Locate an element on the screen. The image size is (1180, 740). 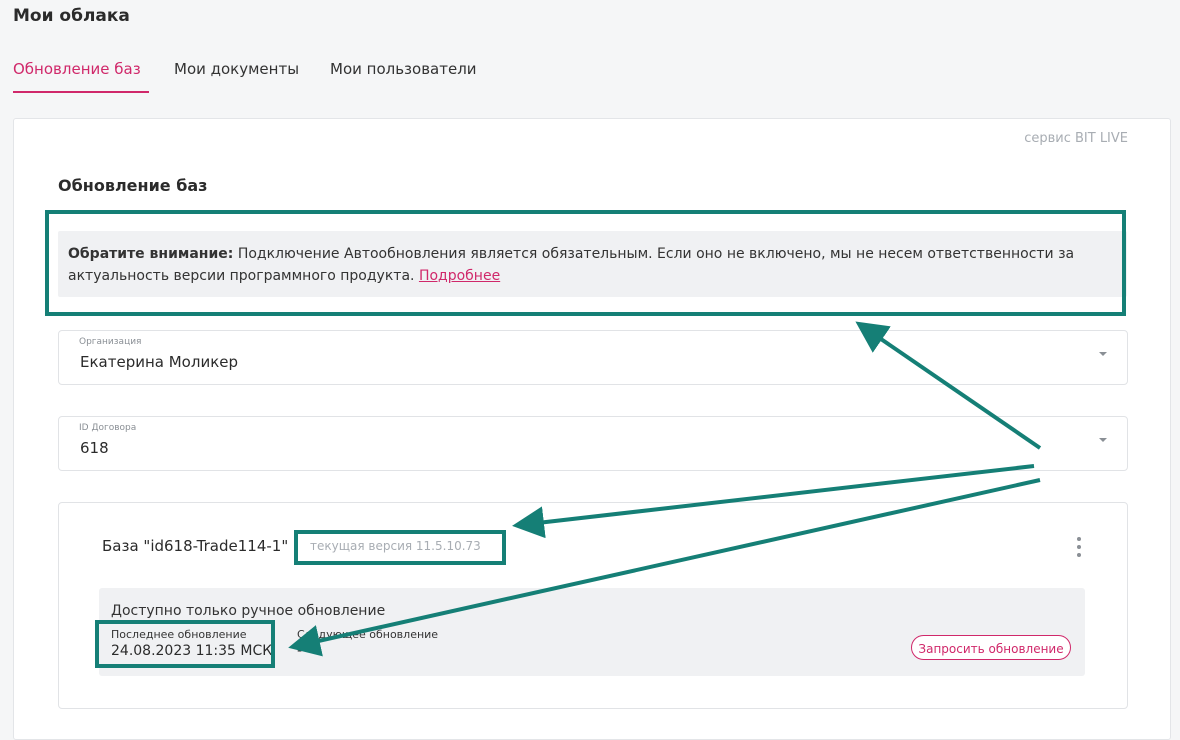
tab-my-documents: Мои документы is located at coordinates (236, 69).